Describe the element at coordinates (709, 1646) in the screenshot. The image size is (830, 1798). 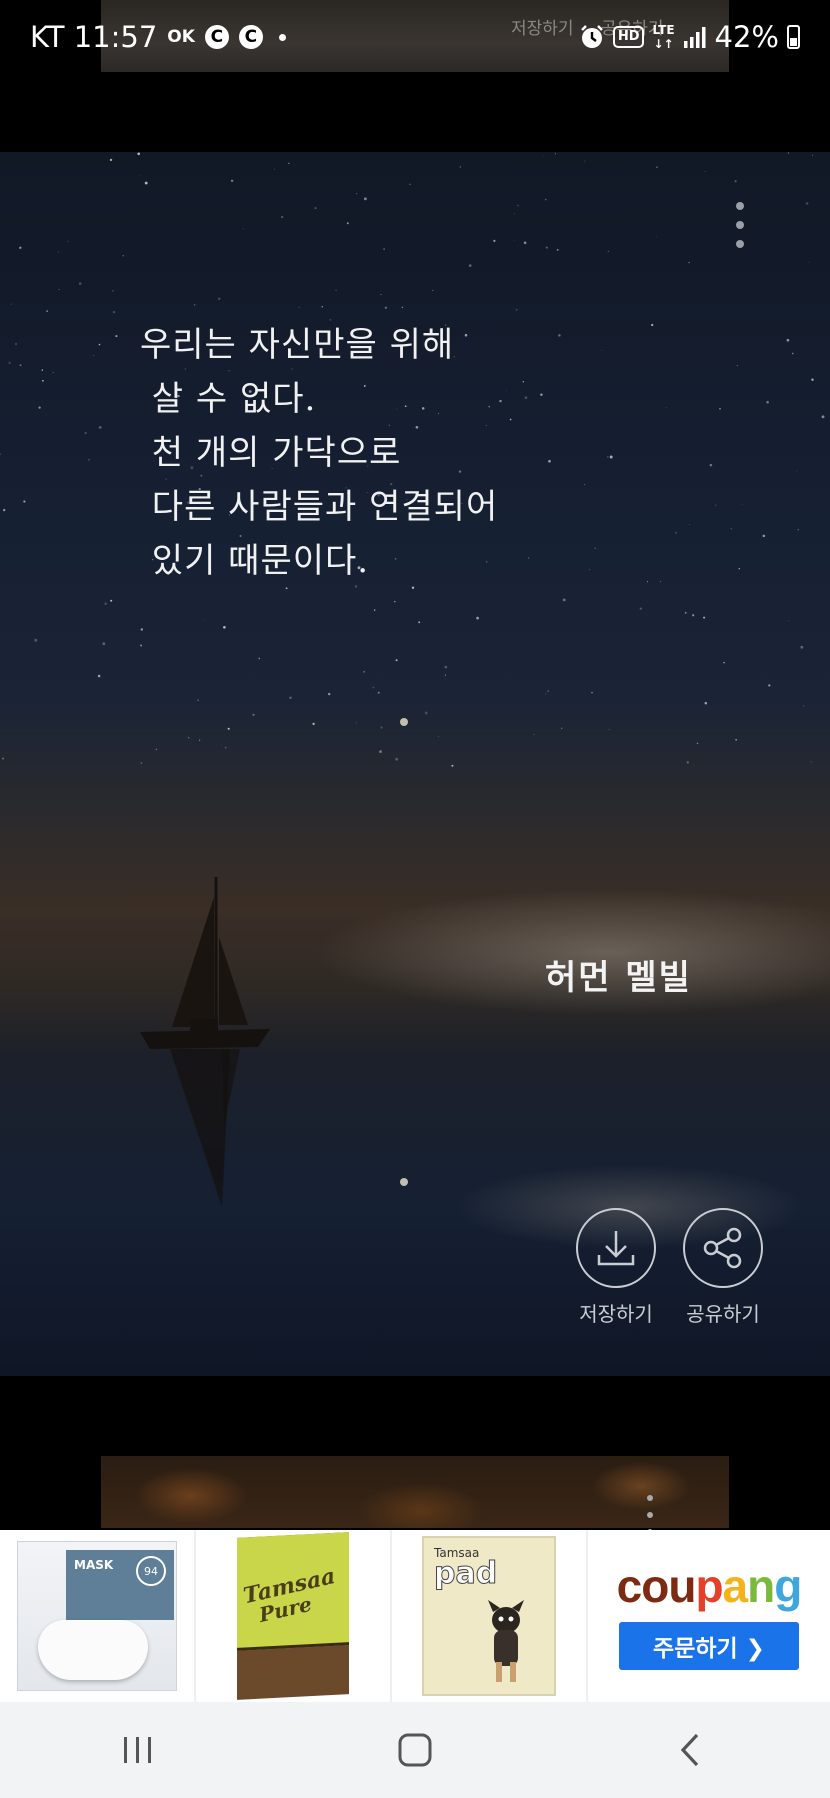
I see `order-button: 주문하기 ❯` at that location.